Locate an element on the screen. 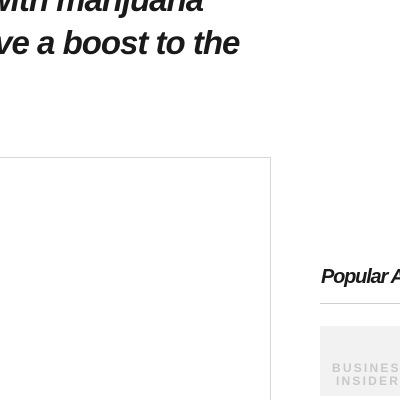 Image resolution: width=400 pixels, height=400 pixels. business-insider-logo: BUSINESS INSIDER is located at coordinates (366, 375).